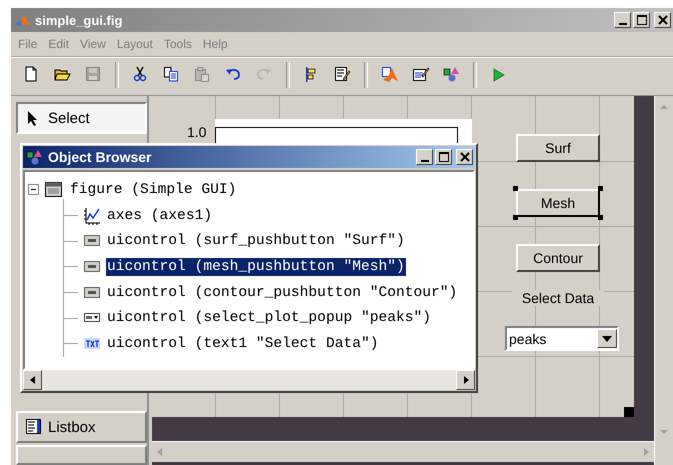 This screenshot has height=465, width=673. I want to click on palette-item: Select, so click(81, 118).